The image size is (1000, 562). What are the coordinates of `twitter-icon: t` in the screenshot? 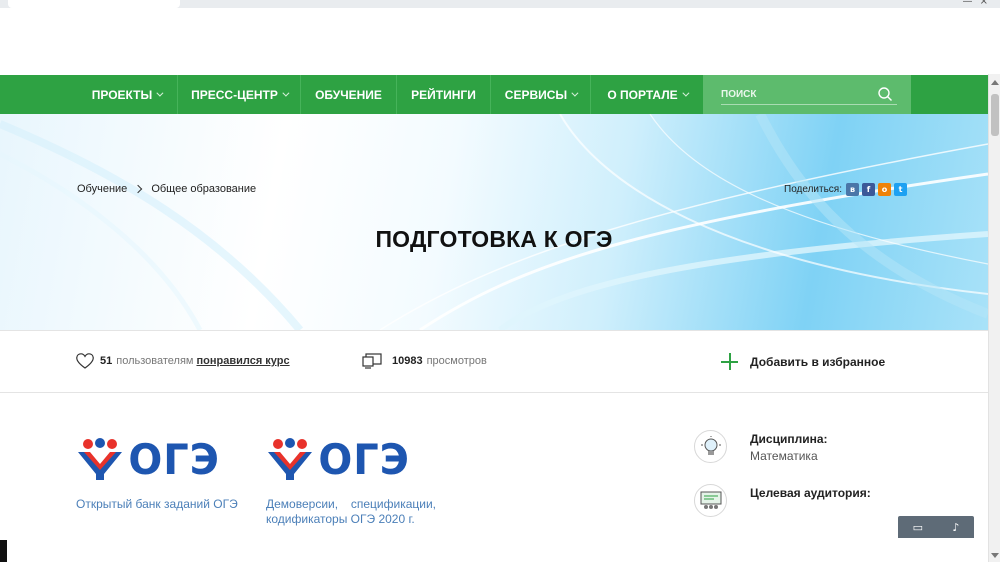 It's located at (900, 189).